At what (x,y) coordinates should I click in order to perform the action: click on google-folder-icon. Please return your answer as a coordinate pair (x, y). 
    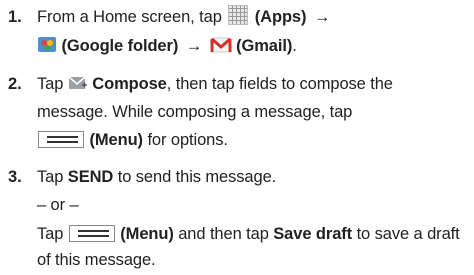
    Looking at the image, I should click on (47, 44).